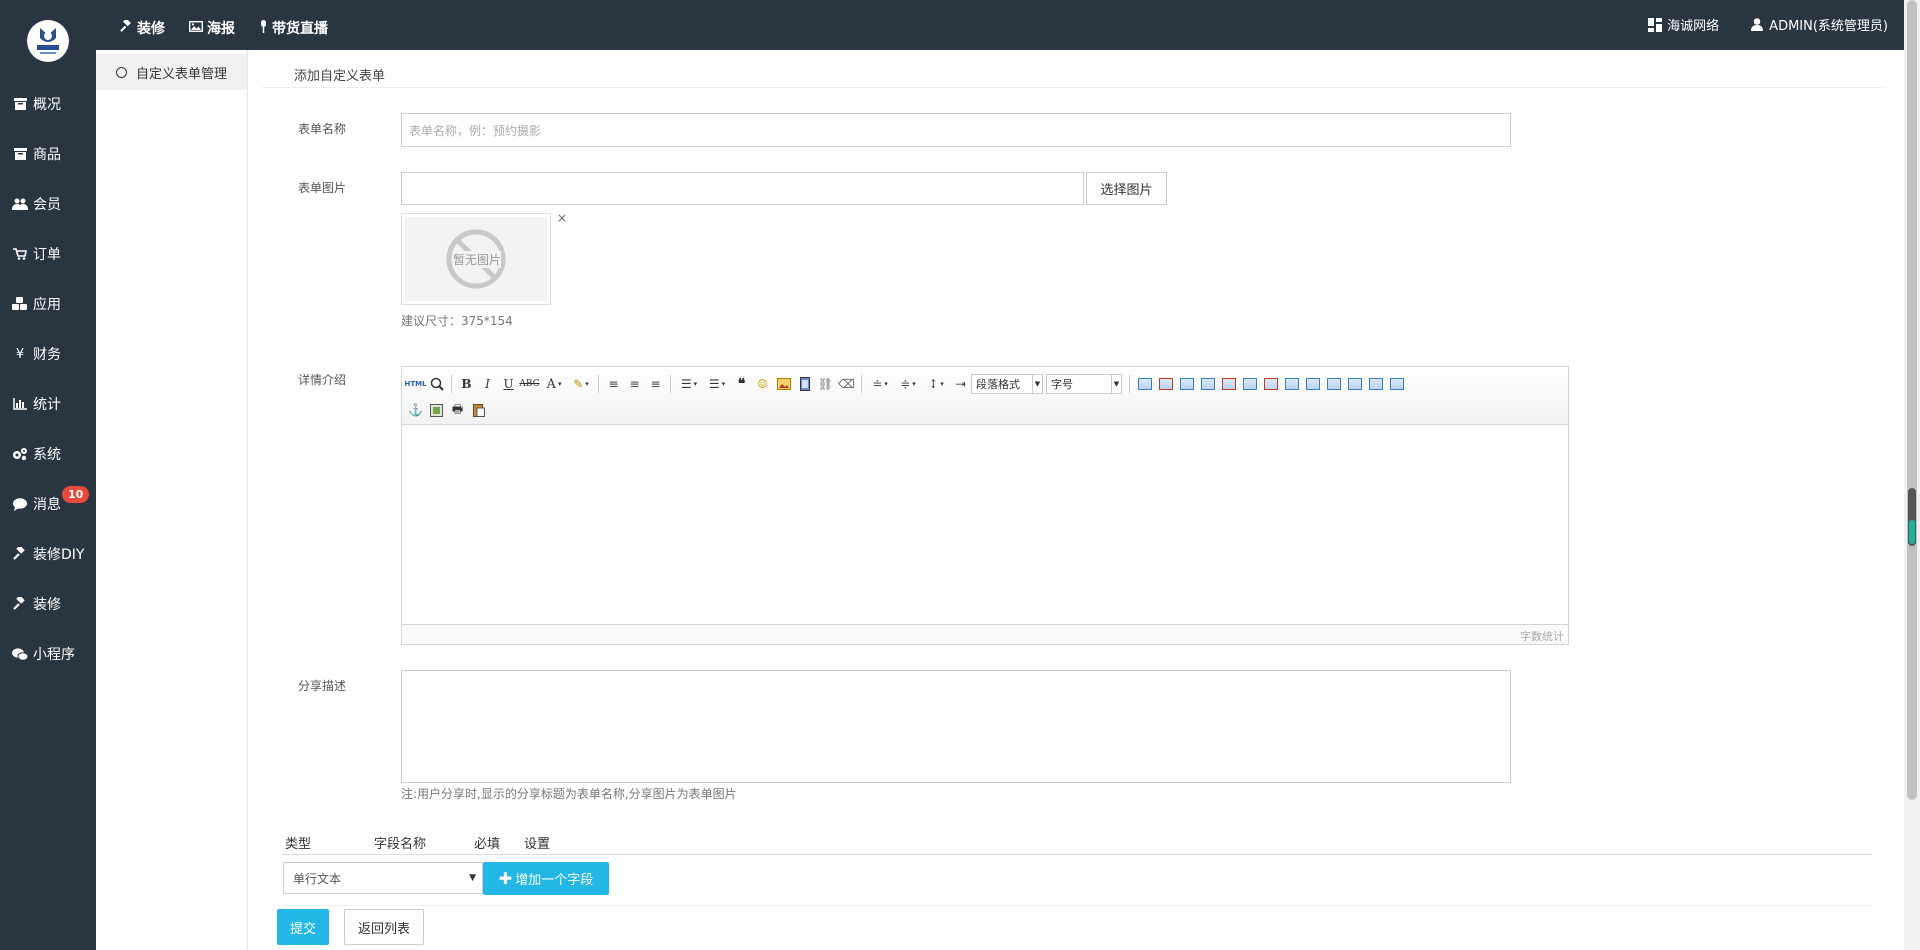 This screenshot has height=950, width=1920. I want to click on page-scrollbar, so click(1912, 475).